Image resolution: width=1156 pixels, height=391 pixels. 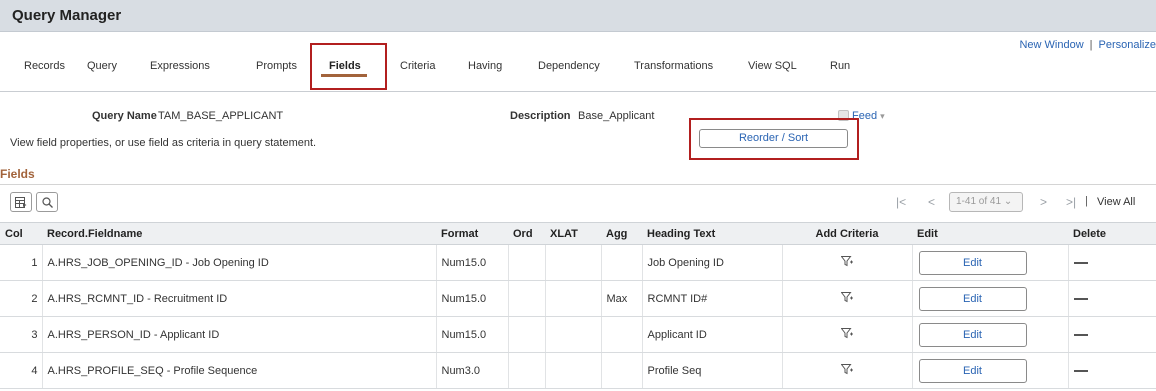 I want to click on search-button, so click(x=47, y=202).